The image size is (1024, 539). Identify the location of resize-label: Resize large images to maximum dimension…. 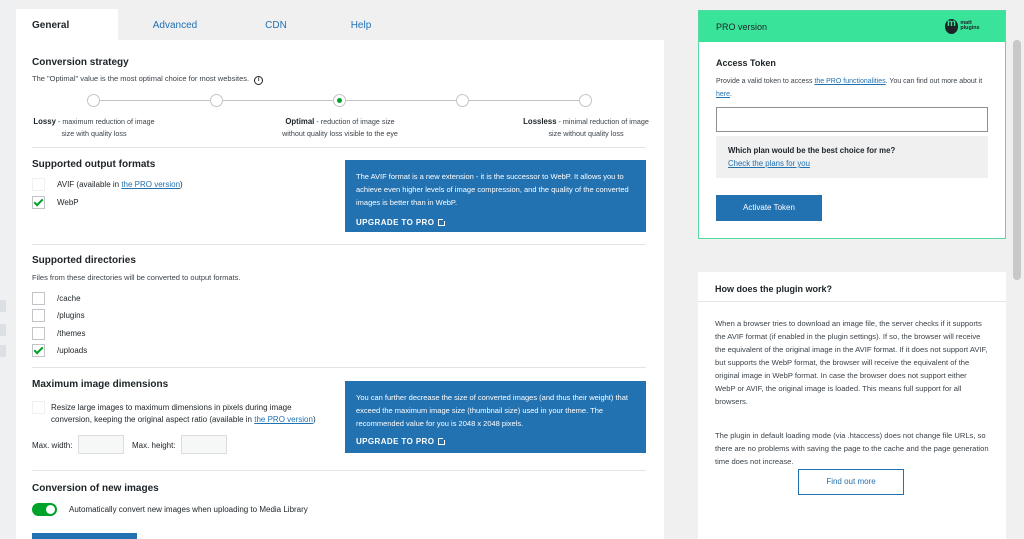
(201, 414).